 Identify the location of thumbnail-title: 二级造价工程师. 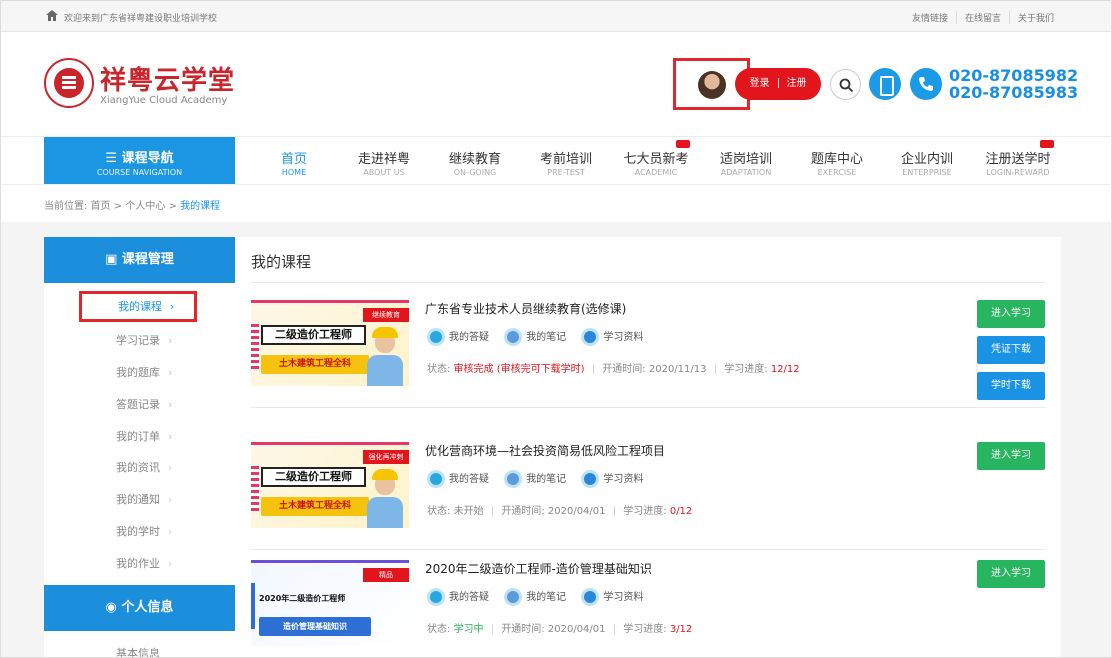
(313, 477).